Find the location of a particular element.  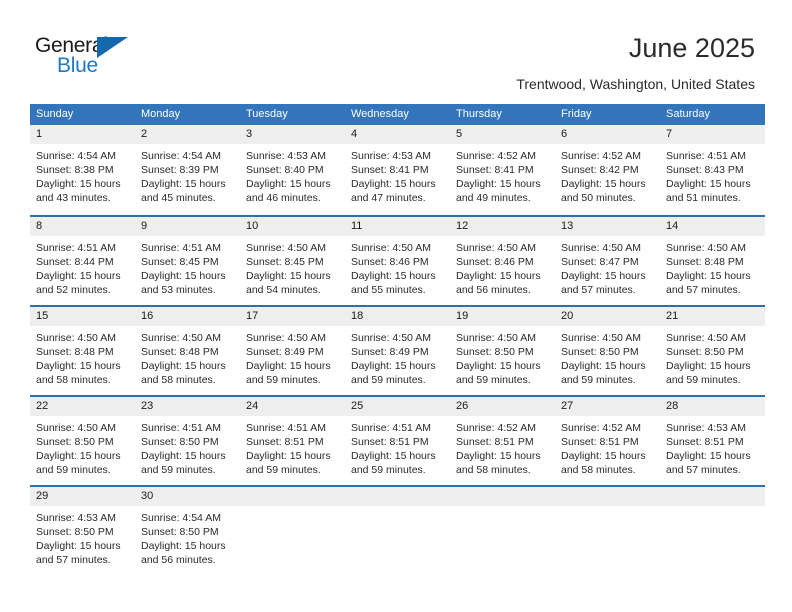

day-number: 2 is located at coordinates (187, 134).